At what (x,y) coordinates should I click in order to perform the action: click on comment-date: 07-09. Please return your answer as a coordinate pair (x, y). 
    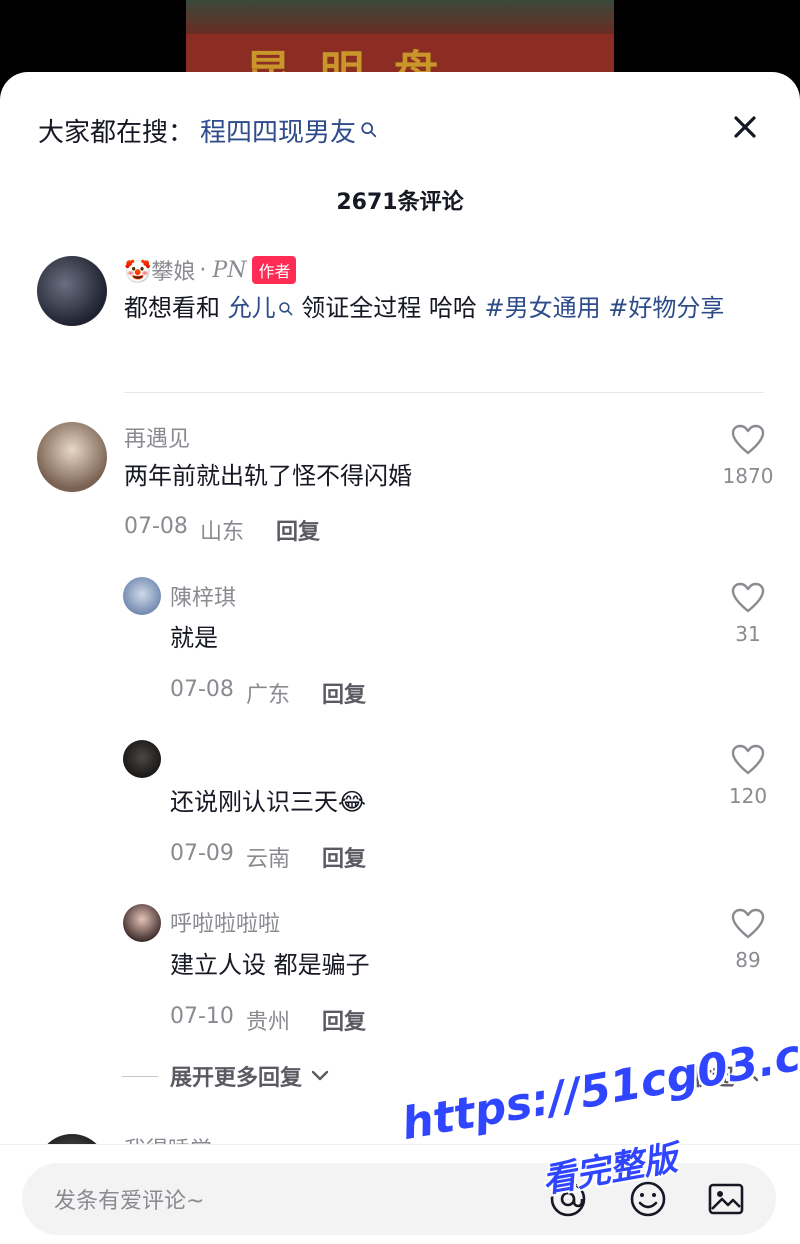
    Looking at the image, I should click on (202, 853).